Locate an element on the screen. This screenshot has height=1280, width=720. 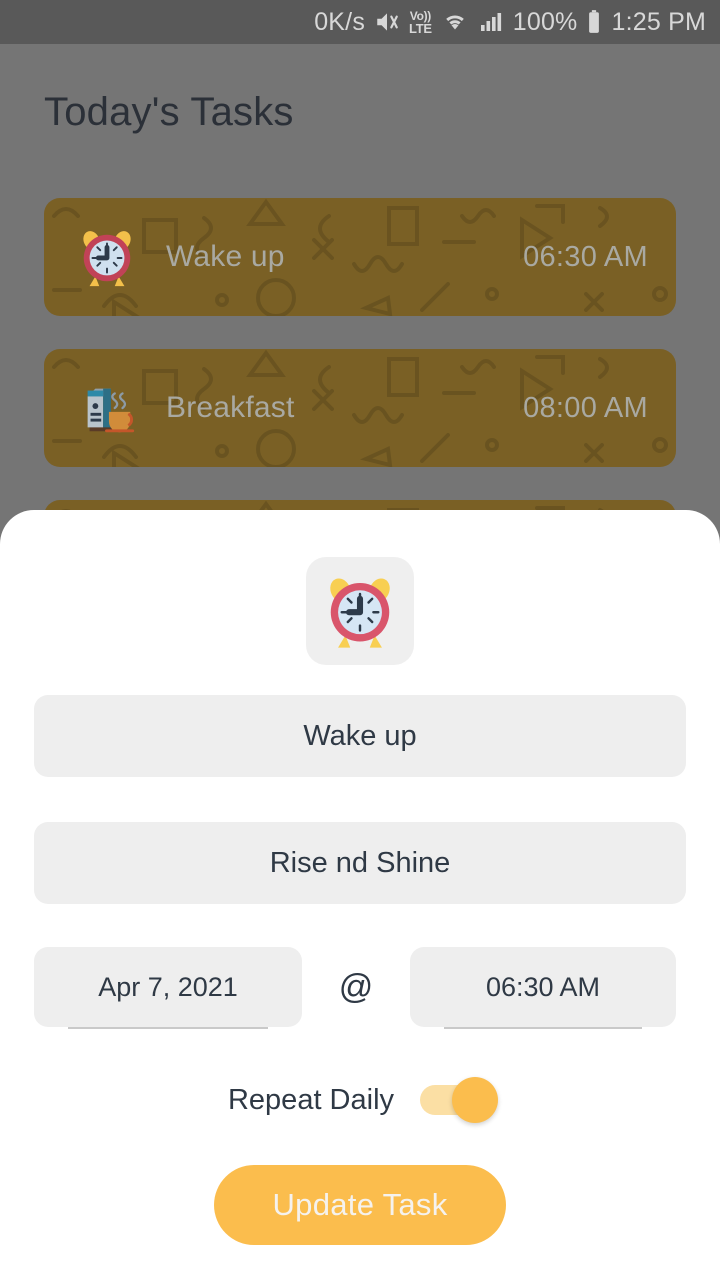
task-card-row: Breakfast 08:00 AM is located at coordinates (360, 408).